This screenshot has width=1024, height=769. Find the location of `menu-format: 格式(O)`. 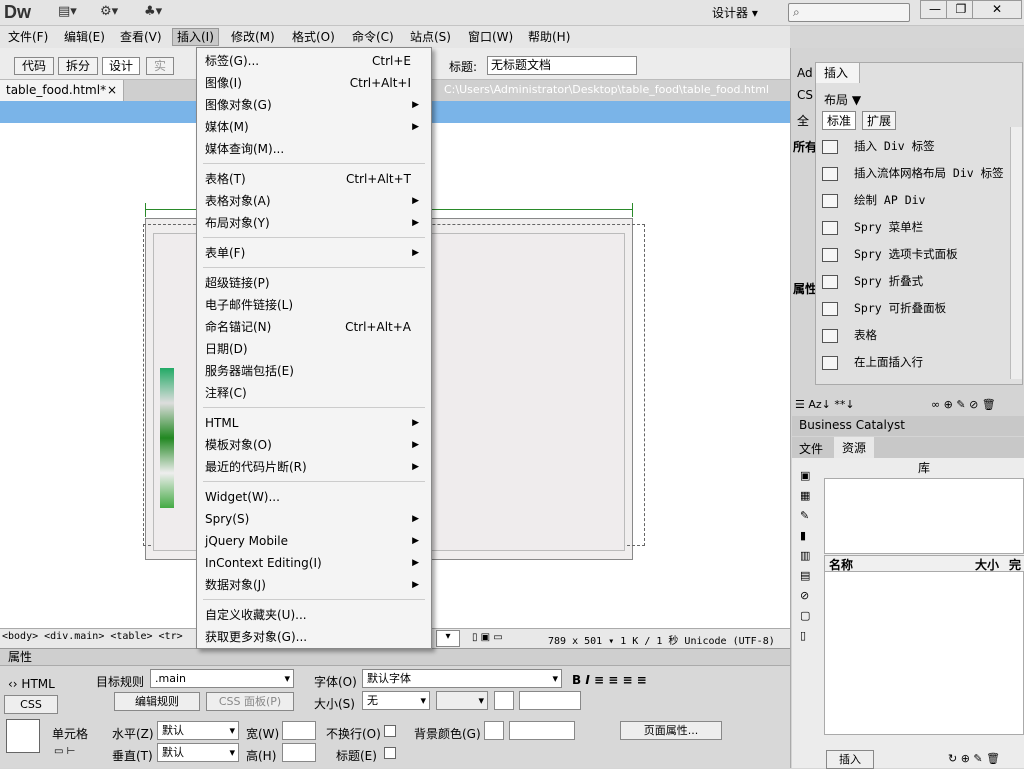

menu-format: 格式(O) is located at coordinates (313, 37).